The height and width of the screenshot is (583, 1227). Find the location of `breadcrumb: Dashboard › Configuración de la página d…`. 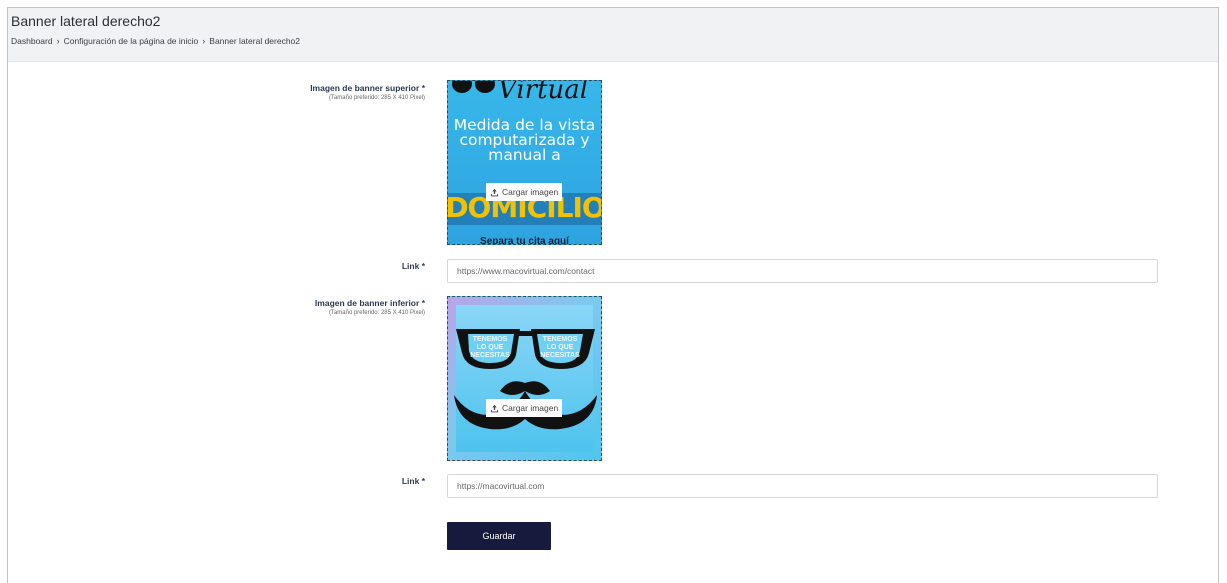

breadcrumb: Dashboard › Configuración de la página d… is located at coordinates (614, 41).